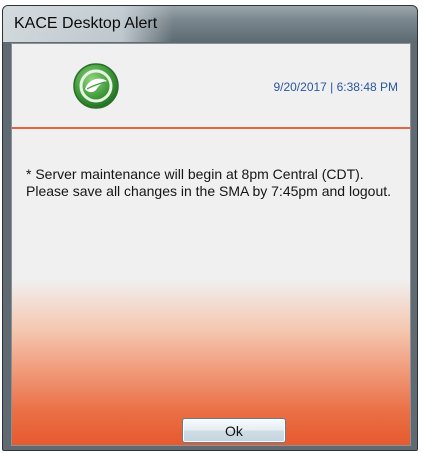 The height and width of the screenshot is (453, 427). I want to click on kace-leaf-logo-icon, so click(96, 86).